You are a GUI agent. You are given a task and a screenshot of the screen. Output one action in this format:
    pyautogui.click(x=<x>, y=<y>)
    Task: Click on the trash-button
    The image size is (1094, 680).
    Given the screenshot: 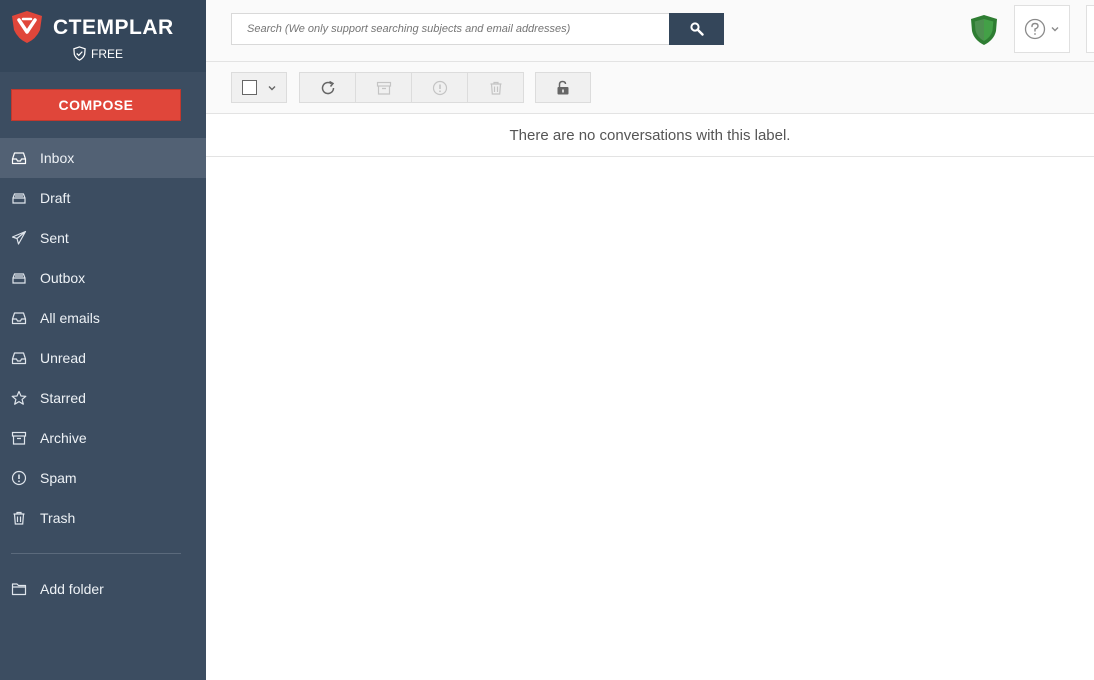 What is the action you would take?
    pyautogui.click(x=495, y=87)
    